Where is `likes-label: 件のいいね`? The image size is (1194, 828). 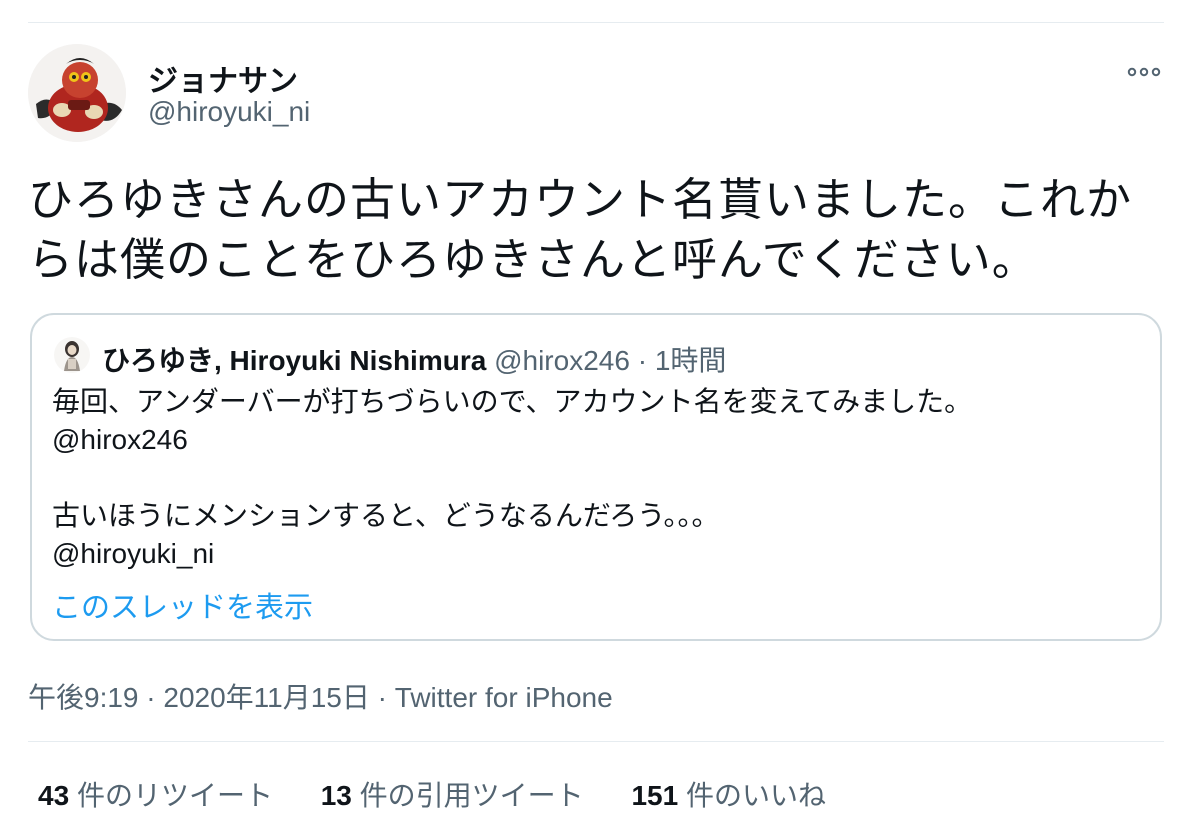 likes-label: 件のいいね is located at coordinates (755, 795).